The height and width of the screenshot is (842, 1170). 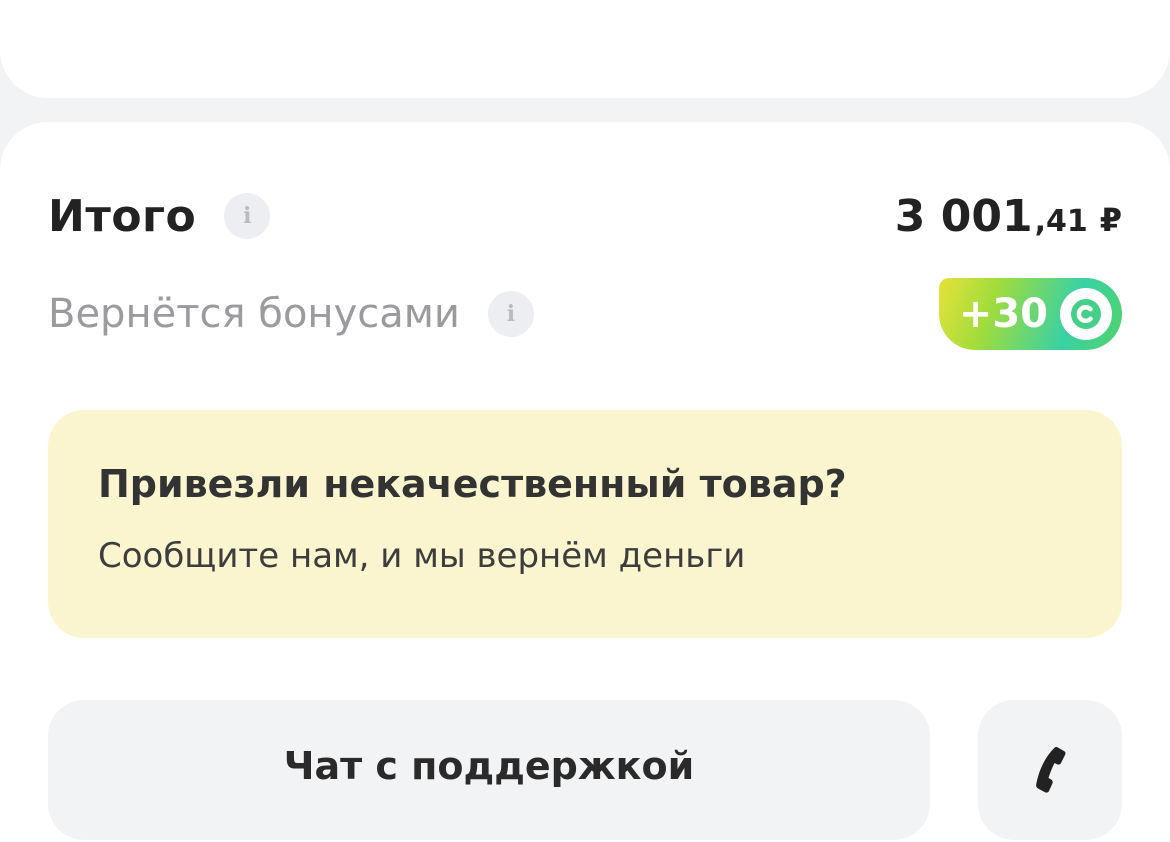 What do you see at coordinates (963, 216) in the screenshot?
I see `total-amount: 3 001` at bounding box center [963, 216].